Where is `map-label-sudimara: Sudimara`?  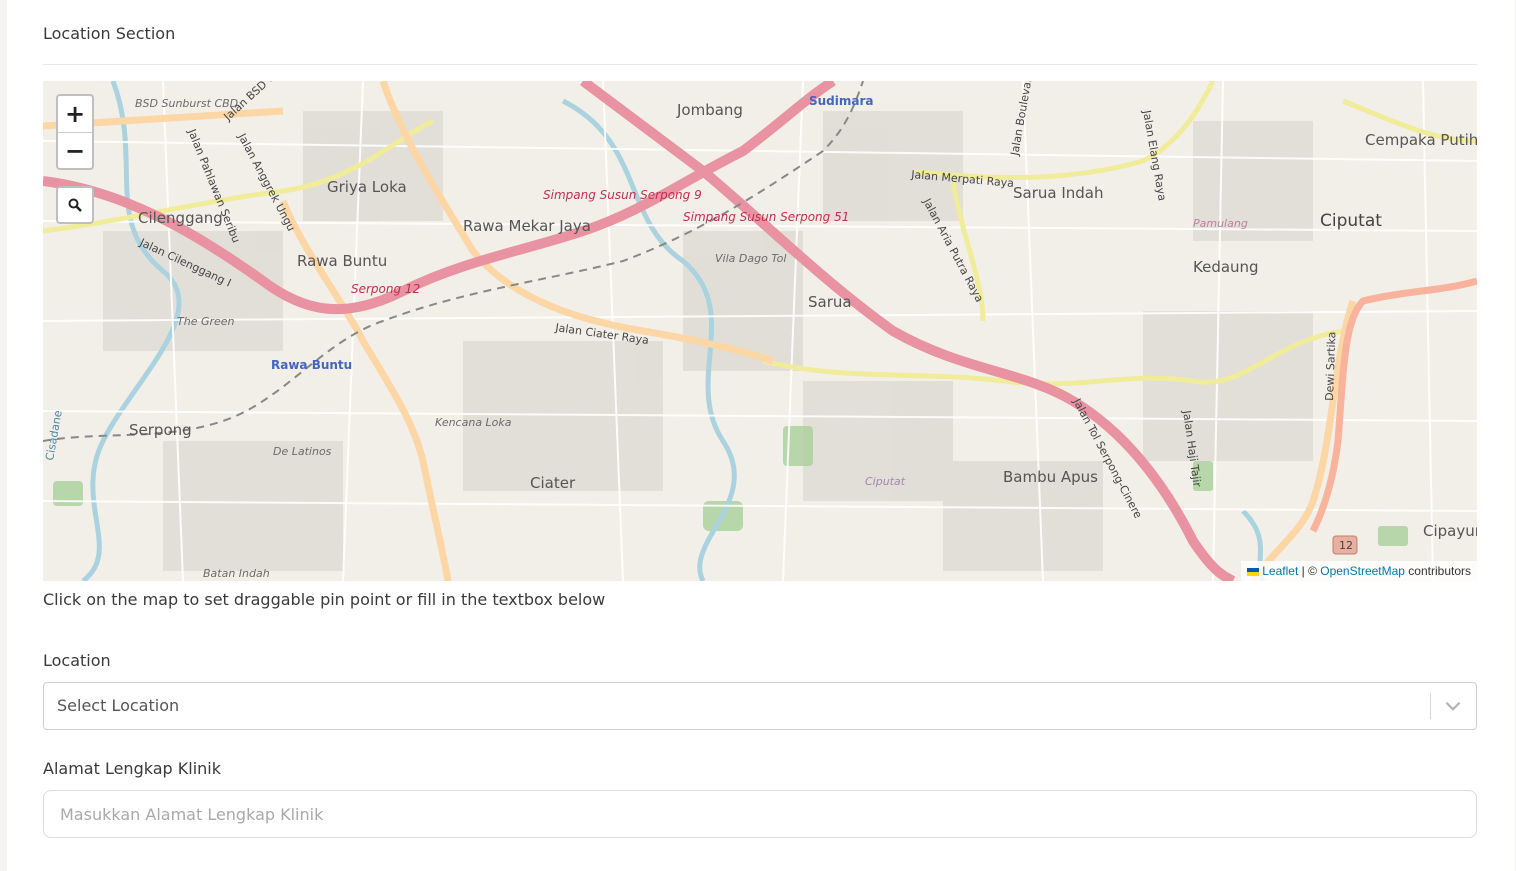
map-label-sudimara: Sudimara is located at coordinates (841, 101).